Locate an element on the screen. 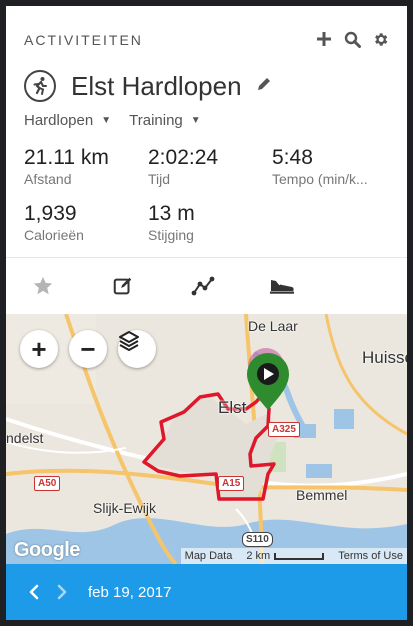 The height and width of the screenshot is (626, 413). terms-link: Terms of Use is located at coordinates (370, 556).